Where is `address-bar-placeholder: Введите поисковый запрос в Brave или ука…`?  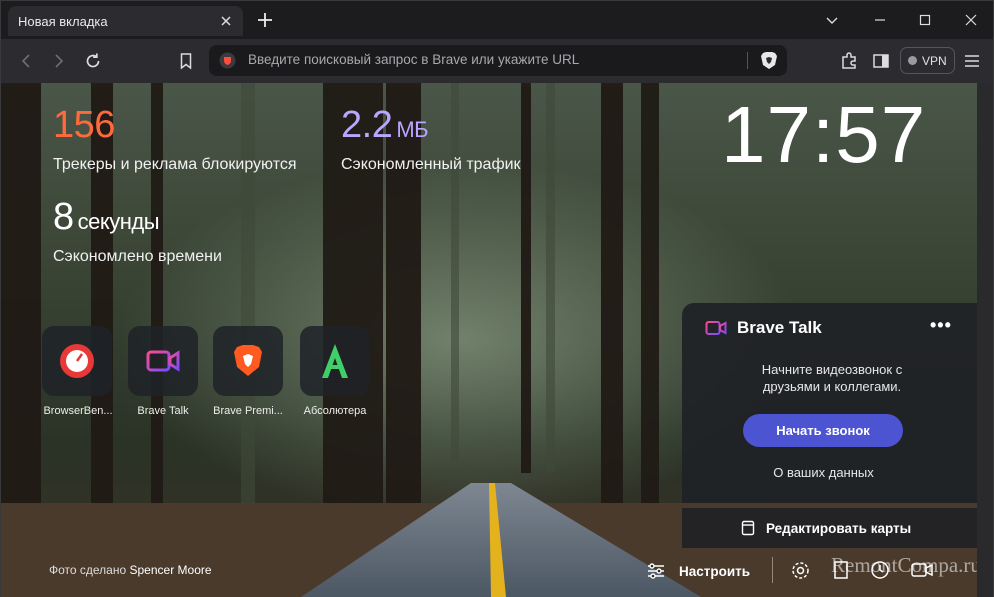 address-bar-placeholder: Введите поисковый запрос в Brave или ука… is located at coordinates (414, 59).